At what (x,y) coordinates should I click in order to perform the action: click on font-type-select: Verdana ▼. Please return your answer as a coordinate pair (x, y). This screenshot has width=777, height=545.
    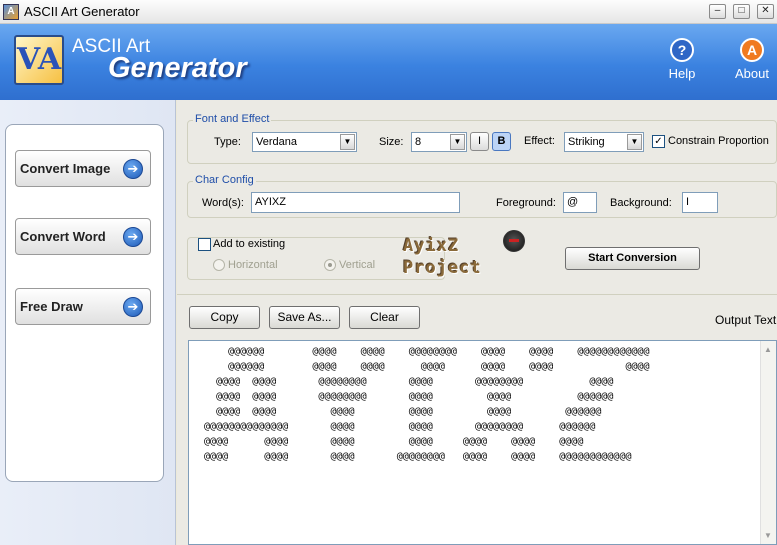
    Looking at the image, I should click on (304, 142).